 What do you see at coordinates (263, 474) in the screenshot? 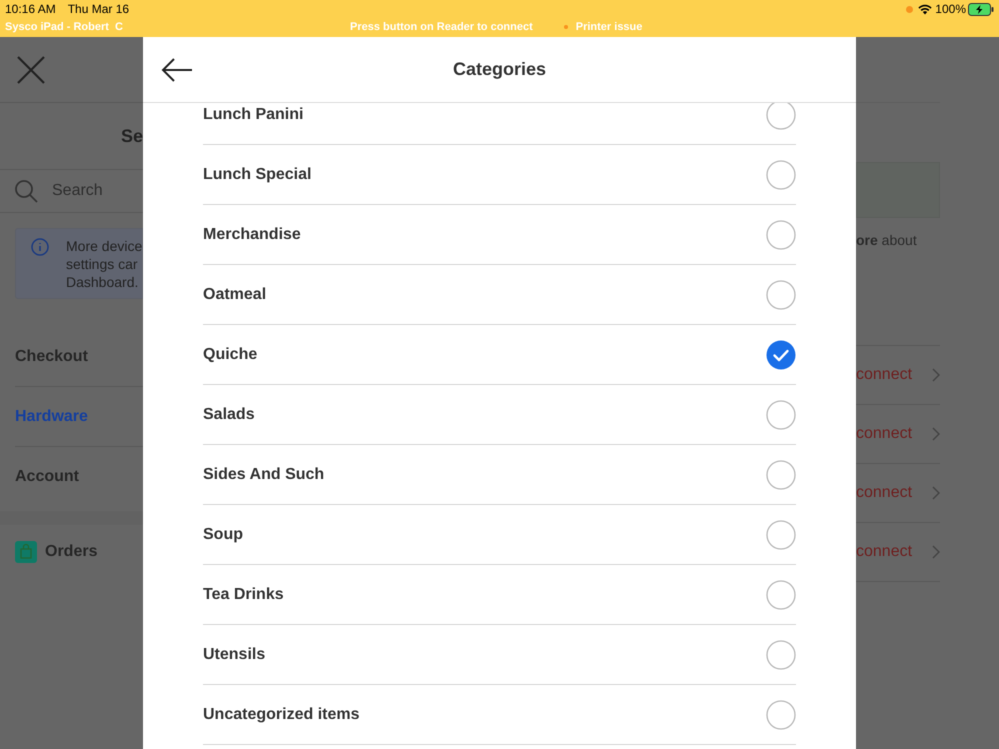
I see `category-label: Sides And Such` at bounding box center [263, 474].